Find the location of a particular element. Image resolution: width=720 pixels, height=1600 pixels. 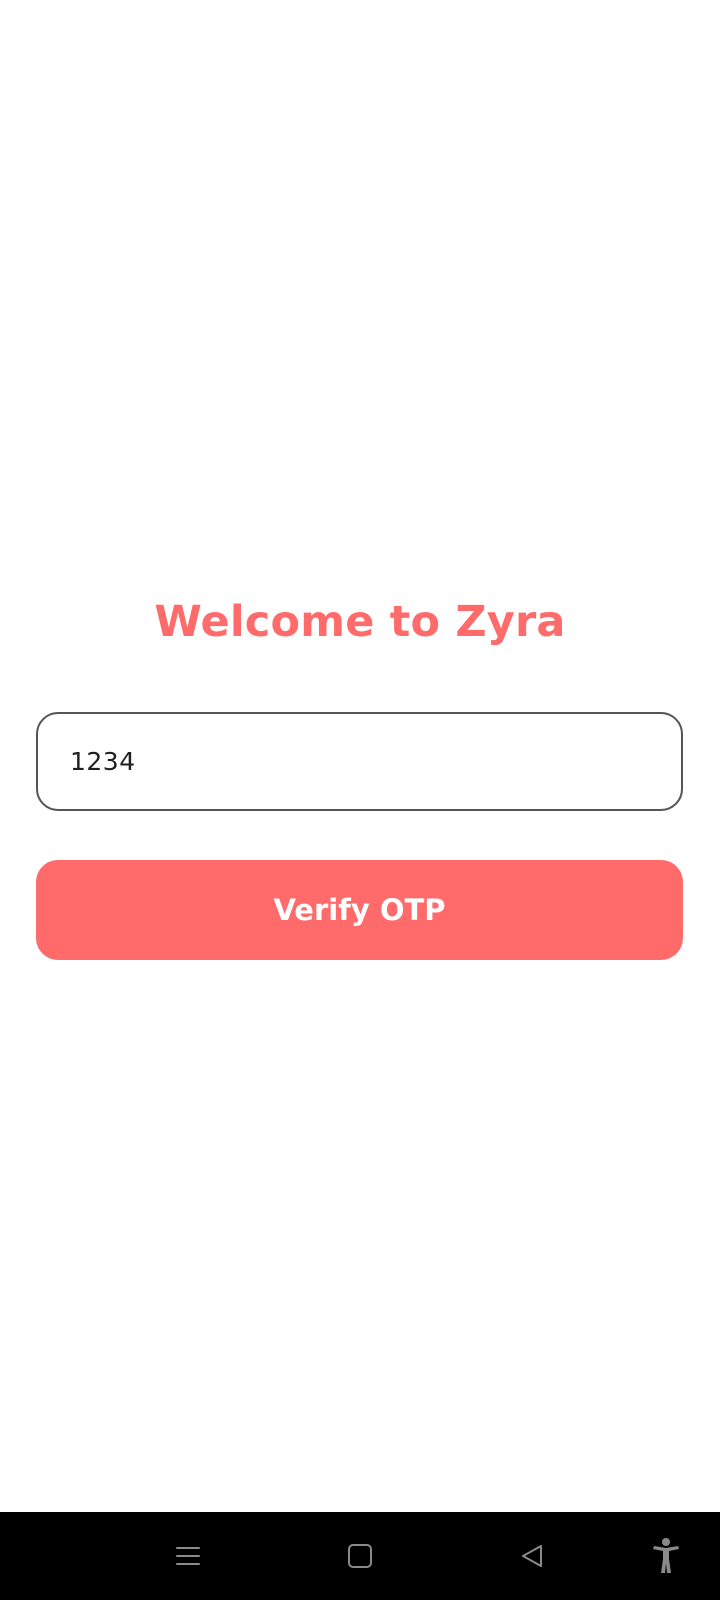

system-navigation-bar is located at coordinates (360, 1556).